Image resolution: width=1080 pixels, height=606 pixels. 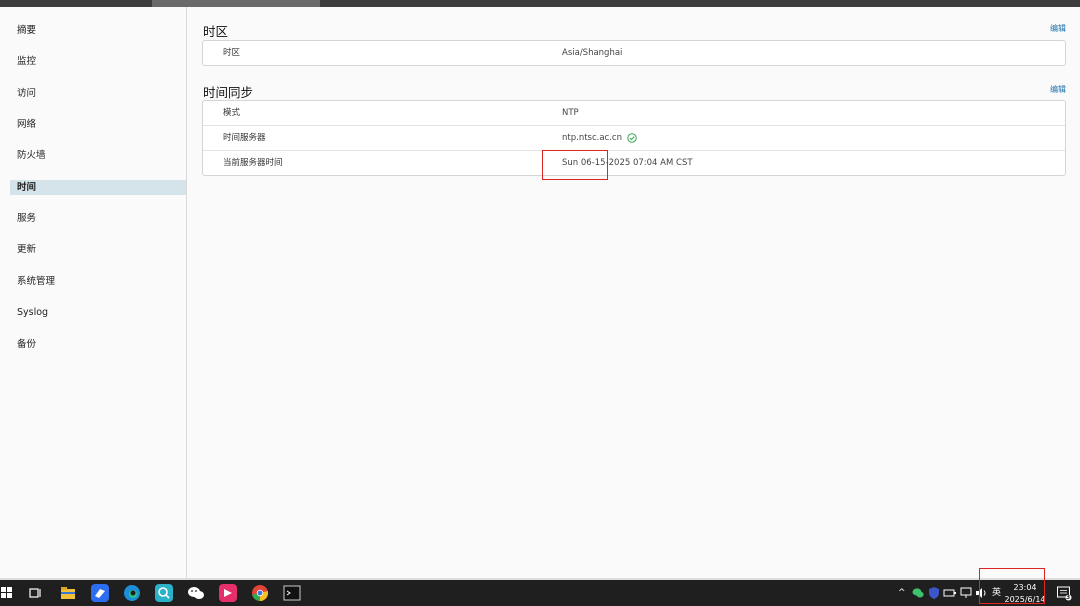 What do you see at coordinates (132, 593) in the screenshot?
I see `edge-icon` at bounding box center [132, 593].